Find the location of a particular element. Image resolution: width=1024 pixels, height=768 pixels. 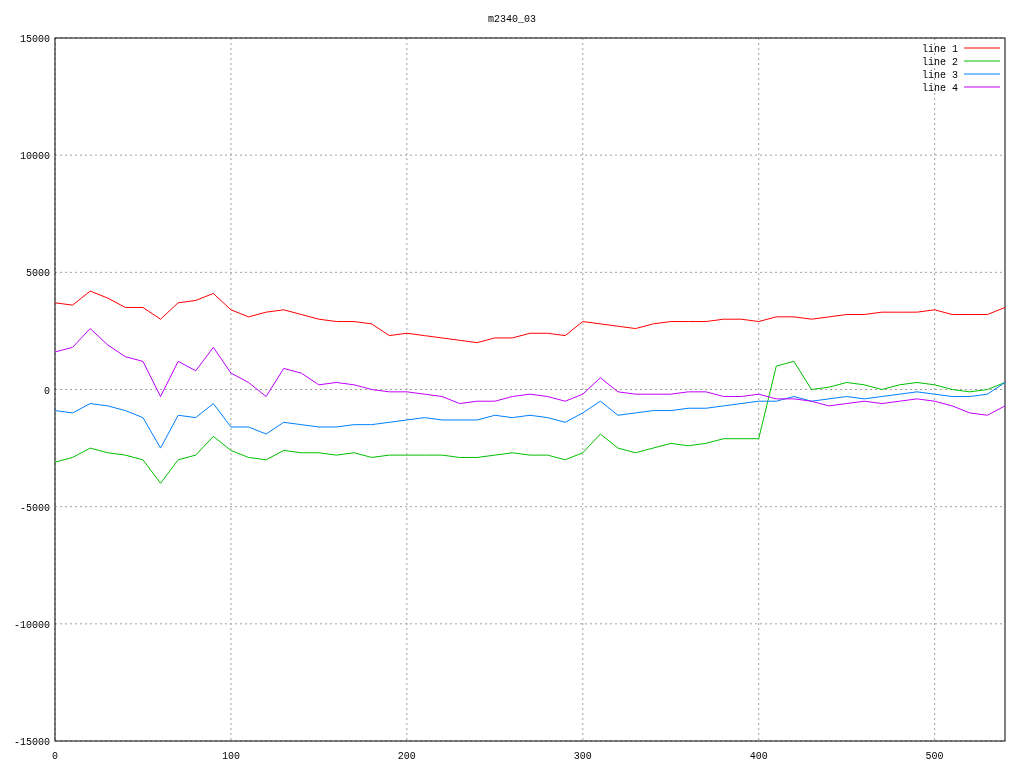

legend-label: line 1 is located at coordinates (940, 49).